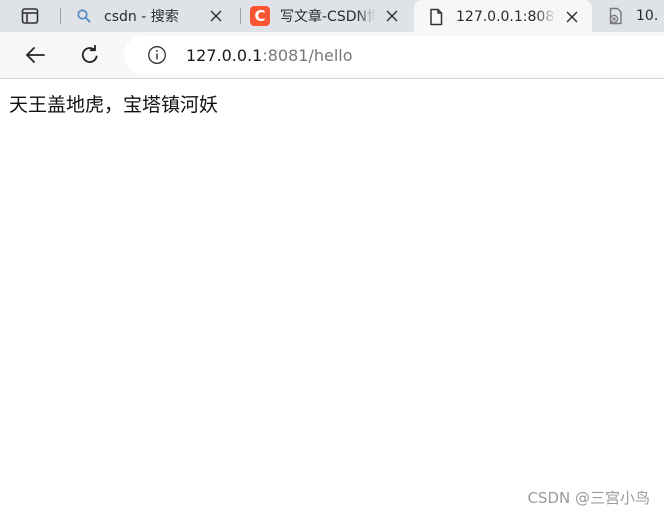 This screenshot has width=664, height=518. I want to click on tab-title: 写文章-CSDN博客, so click(328, 17).